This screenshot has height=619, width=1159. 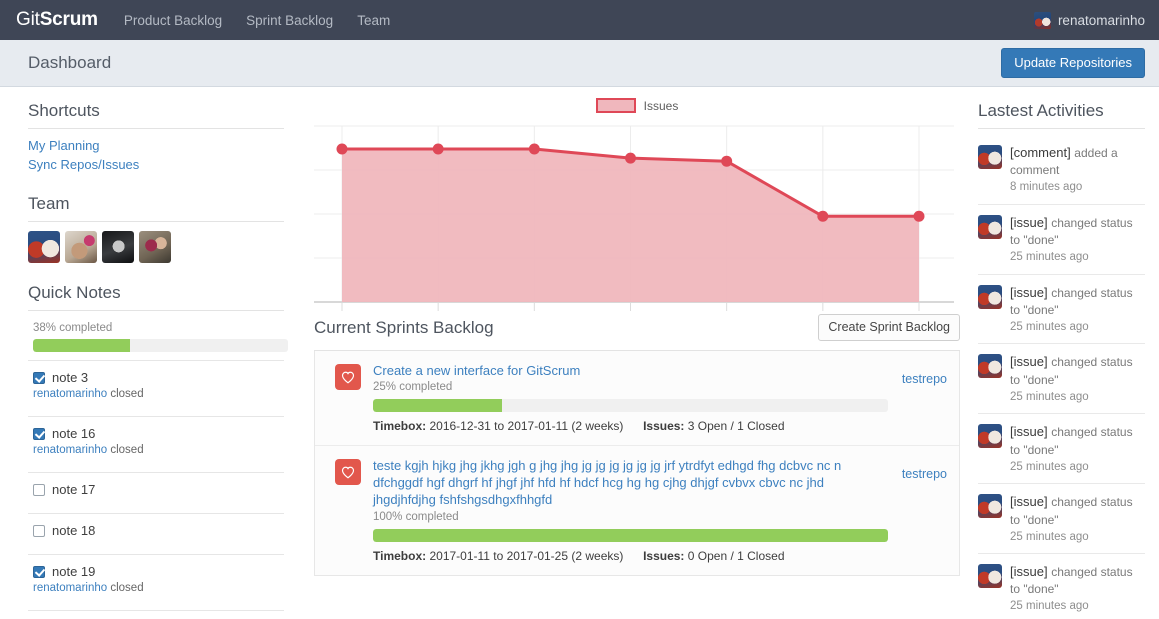 I want to click on user-menu: renatomarinho, so click(x=1089, y=20).